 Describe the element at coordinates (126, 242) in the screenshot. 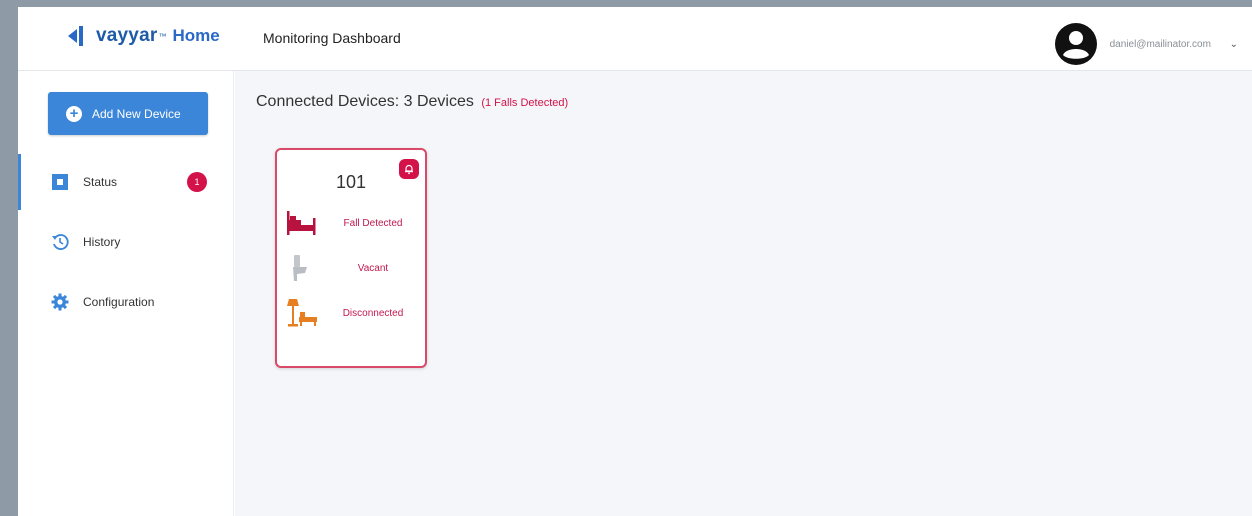

I see `sidebar-item-history: History` at that location.